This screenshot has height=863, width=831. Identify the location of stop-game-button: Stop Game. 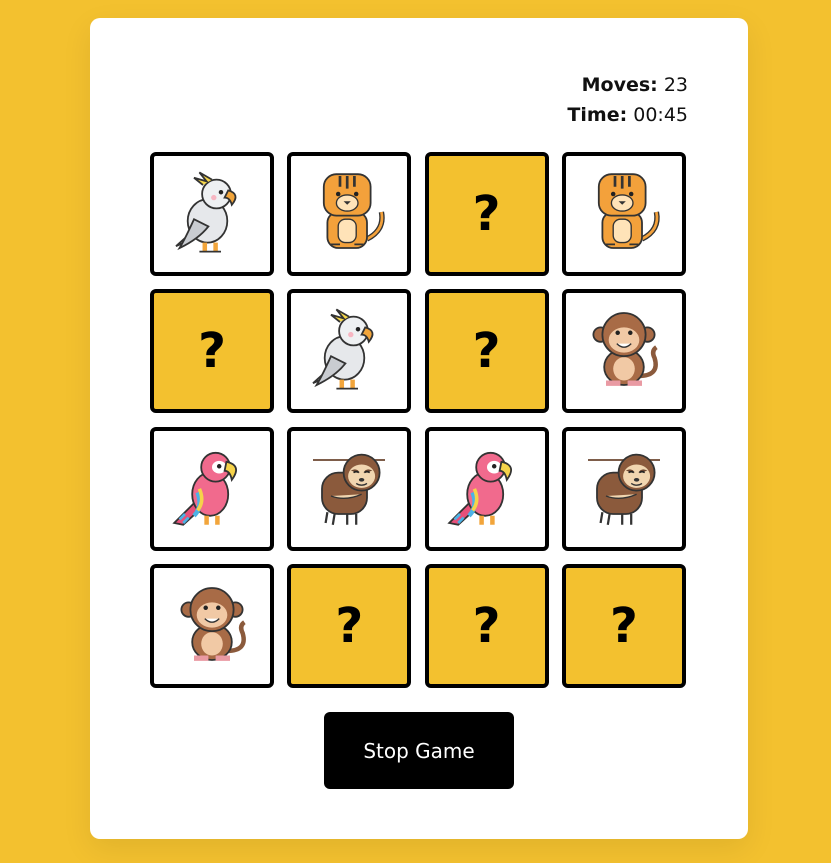
(419, 750).